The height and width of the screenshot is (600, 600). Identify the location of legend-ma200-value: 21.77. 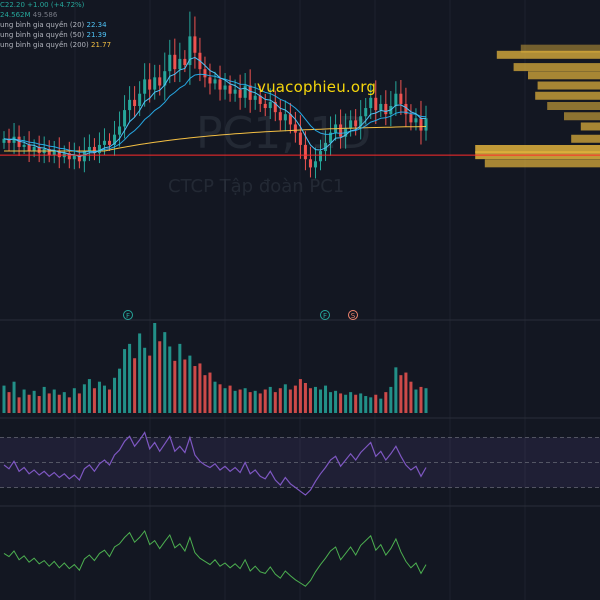
(101, 45).